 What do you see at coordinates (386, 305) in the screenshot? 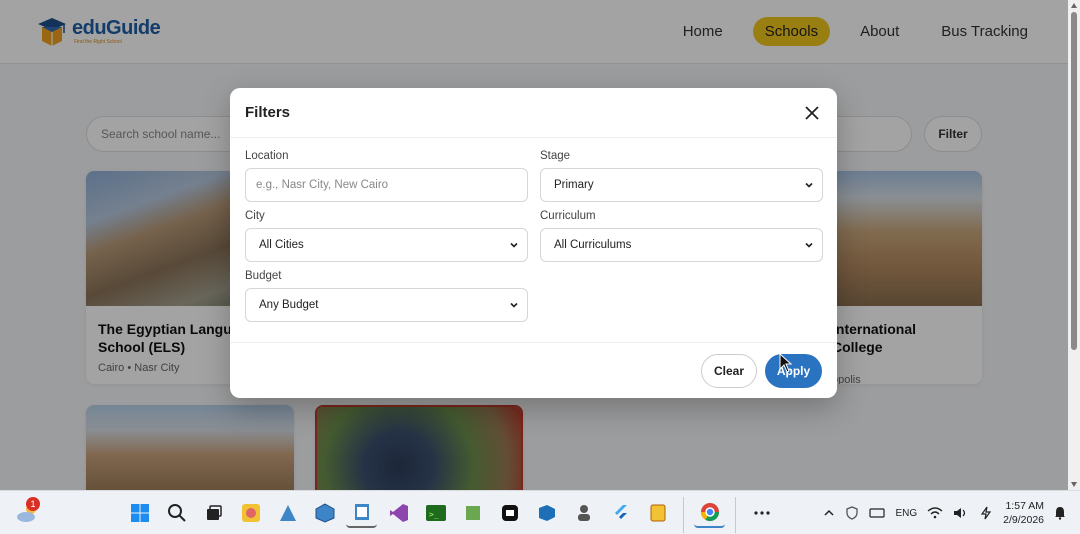
I see `budget-select: Any Budget` at bounding box center [386, 305].